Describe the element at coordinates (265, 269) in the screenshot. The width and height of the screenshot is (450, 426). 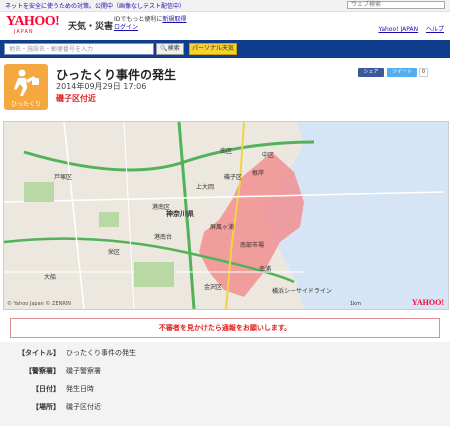
I see `map-label-sachiura: 幸浦` at that location.